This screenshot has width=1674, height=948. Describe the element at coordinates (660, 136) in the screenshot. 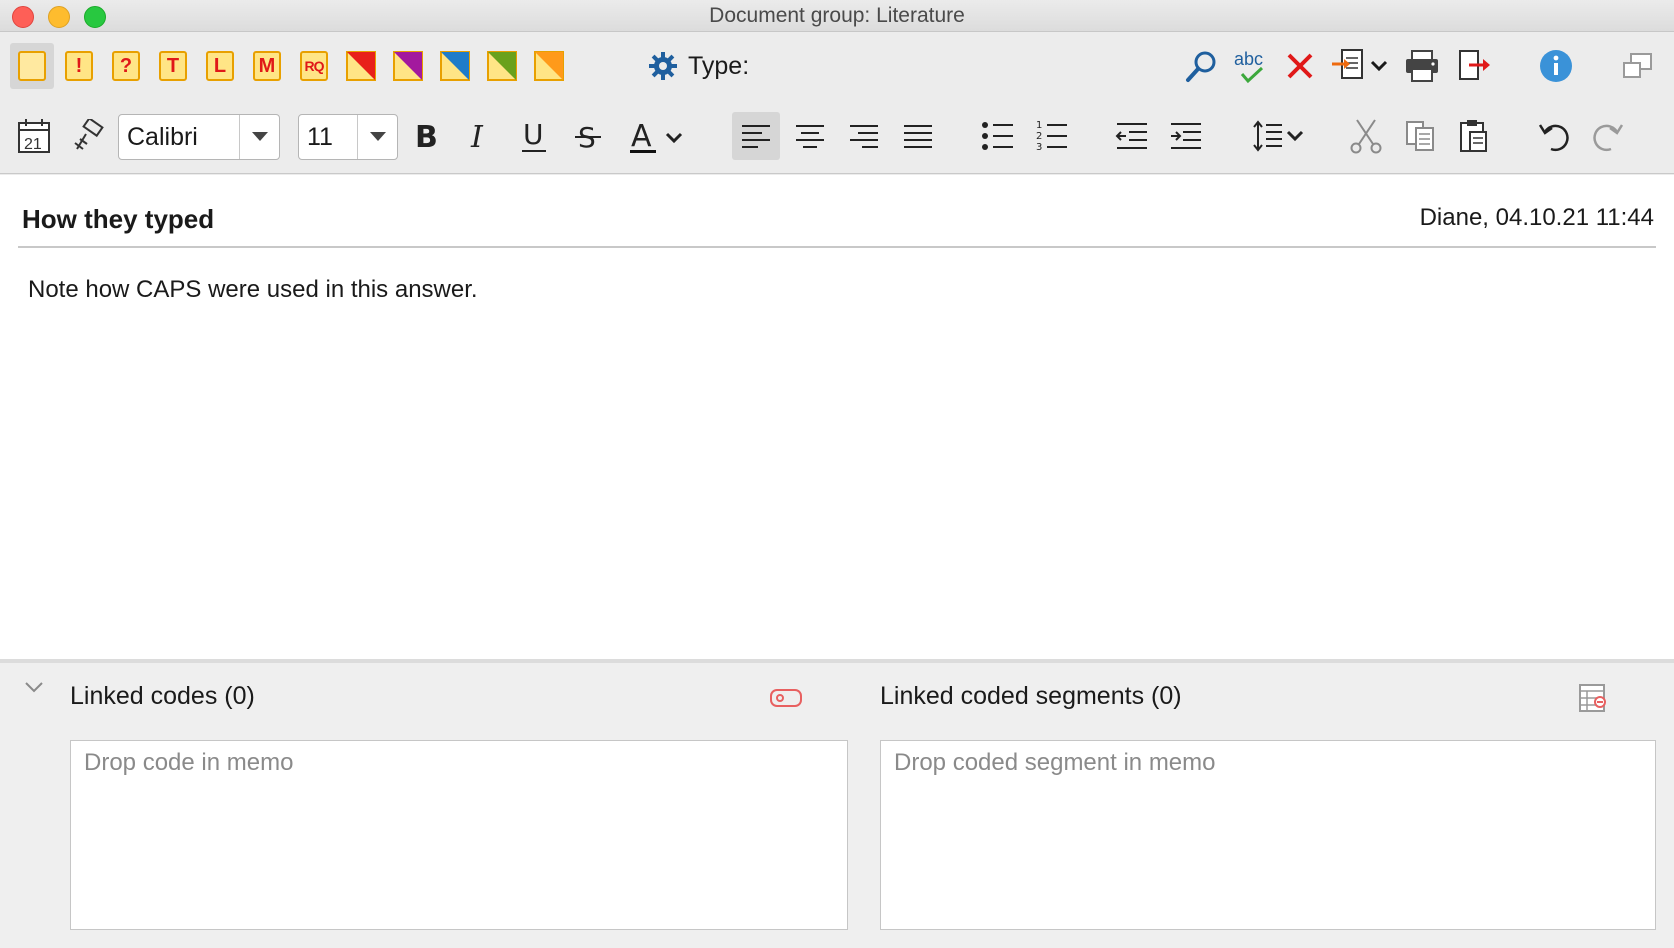

I see `font-color-button: A` at that location.